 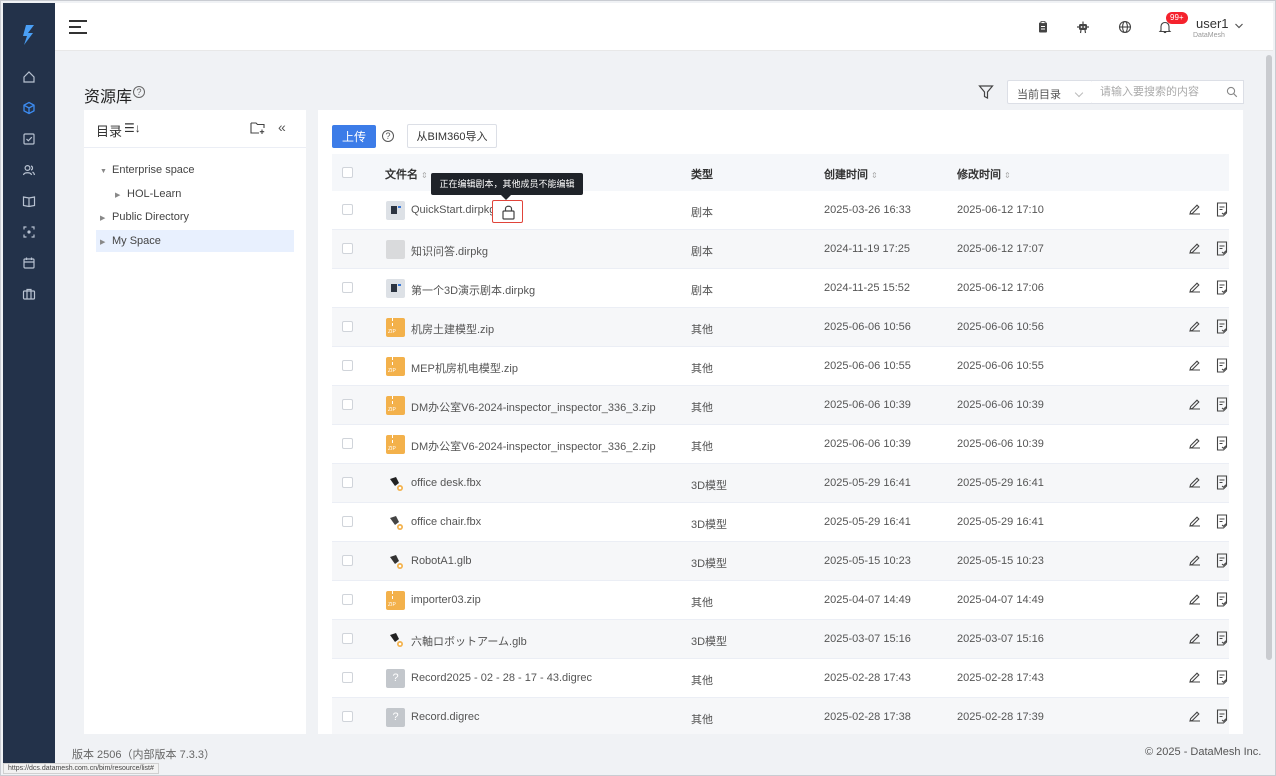 I want to click on robot-button, so click(x=1083, y=27).